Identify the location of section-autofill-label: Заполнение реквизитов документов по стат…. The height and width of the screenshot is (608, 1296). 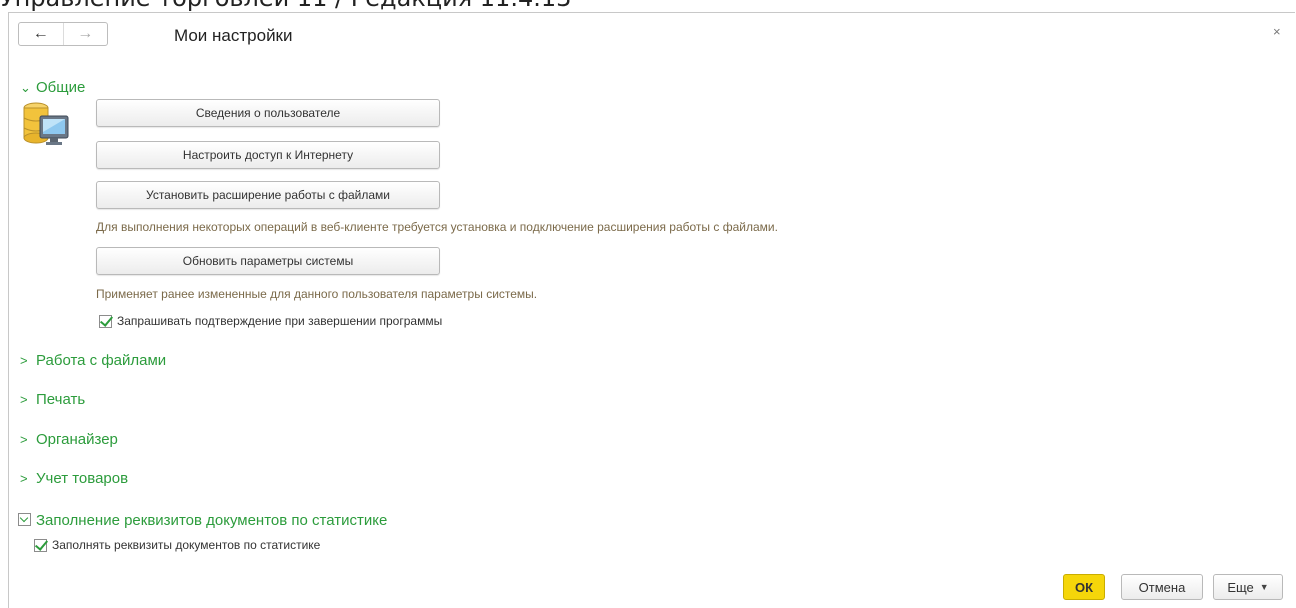
(212, 520).